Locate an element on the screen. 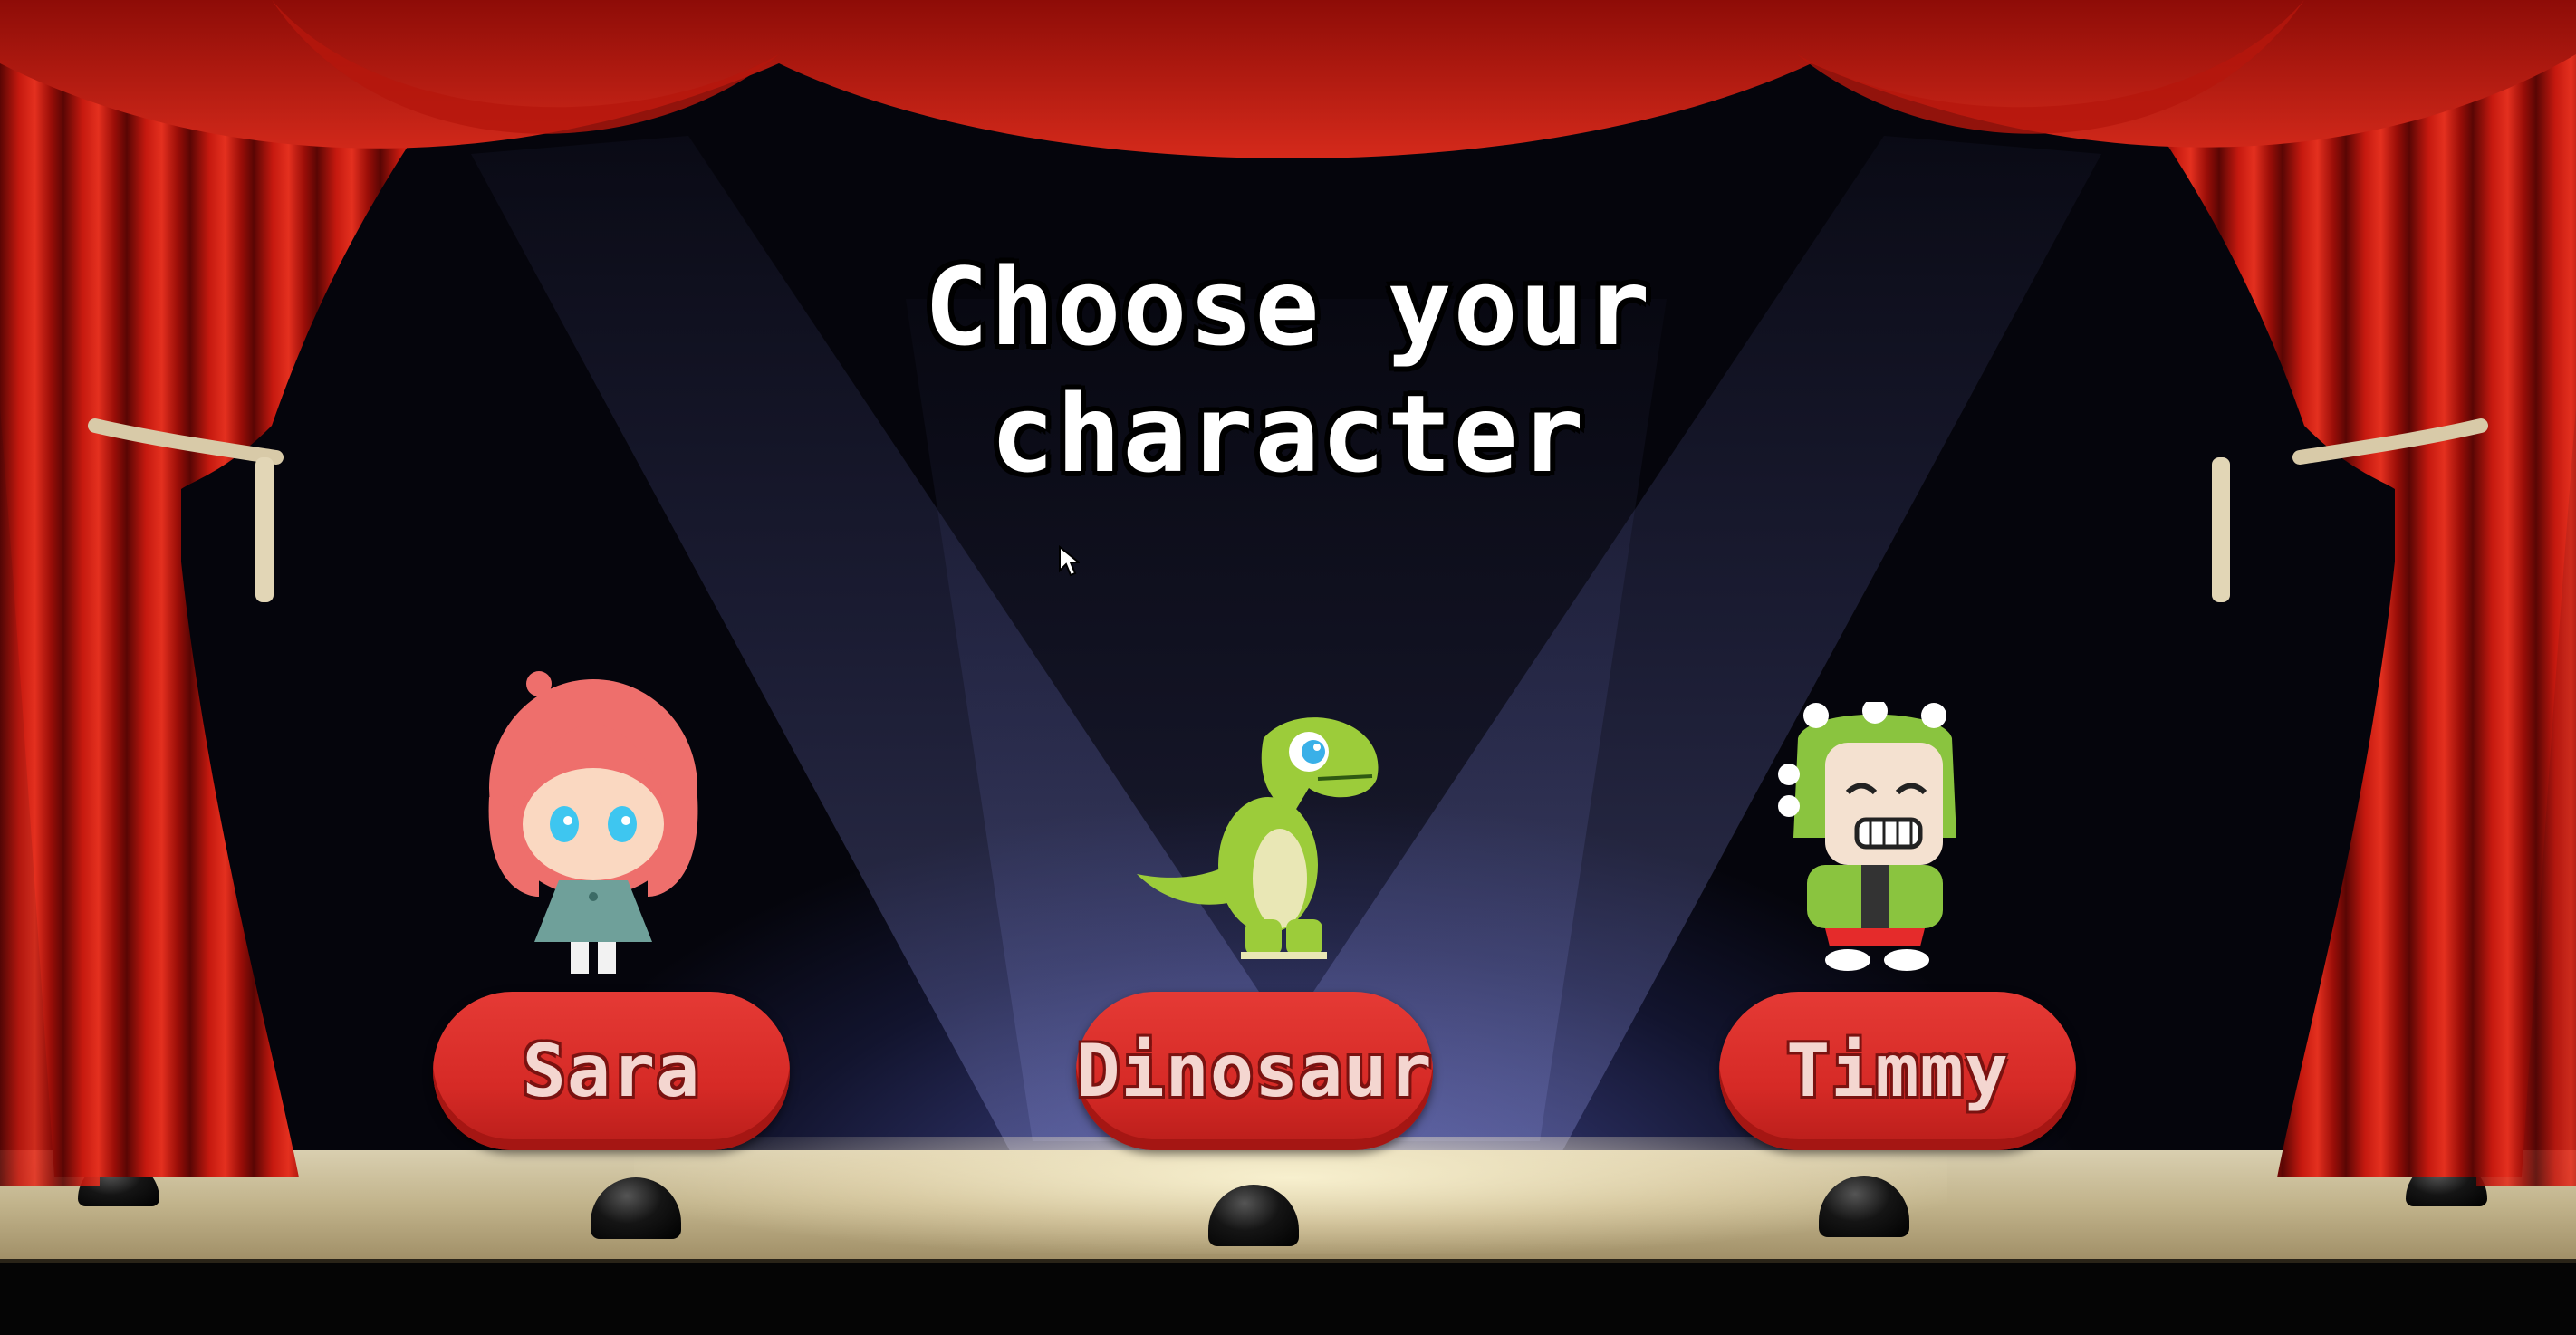 This screenshot has width=2576, height=1335. select-timmy-button: Timmy is located at coordinates (1897, 1071).